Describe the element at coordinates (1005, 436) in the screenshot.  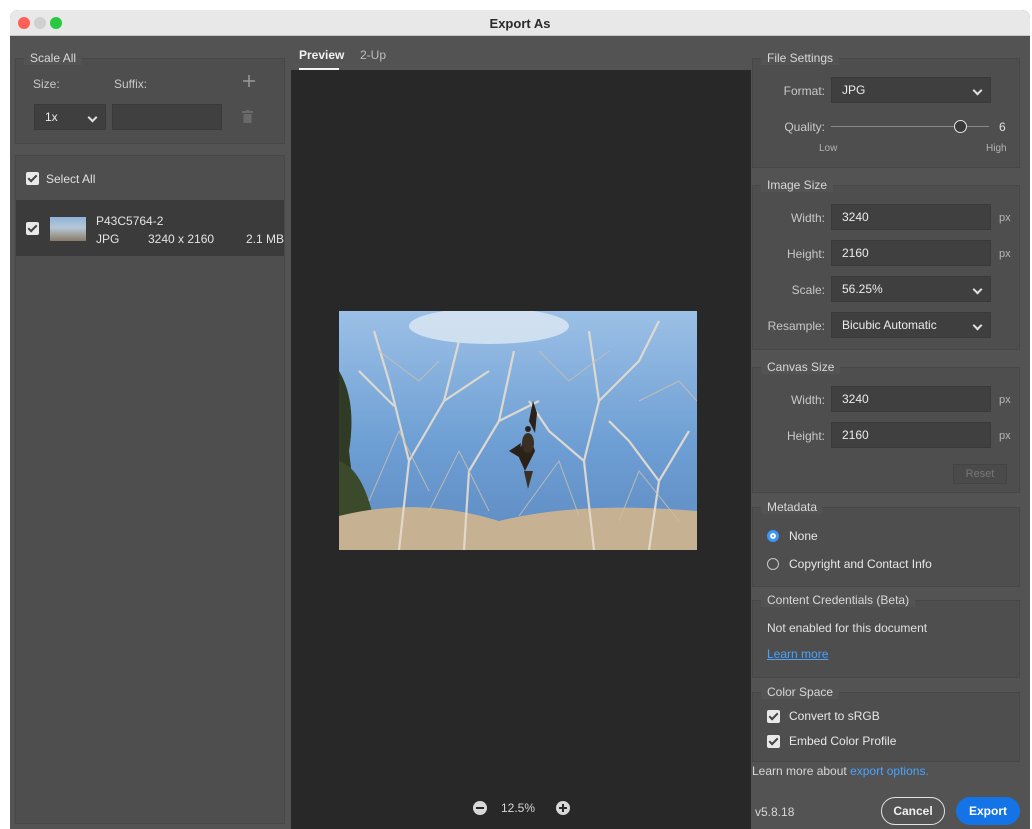
I see `canvas-height-unit: px` at that location.